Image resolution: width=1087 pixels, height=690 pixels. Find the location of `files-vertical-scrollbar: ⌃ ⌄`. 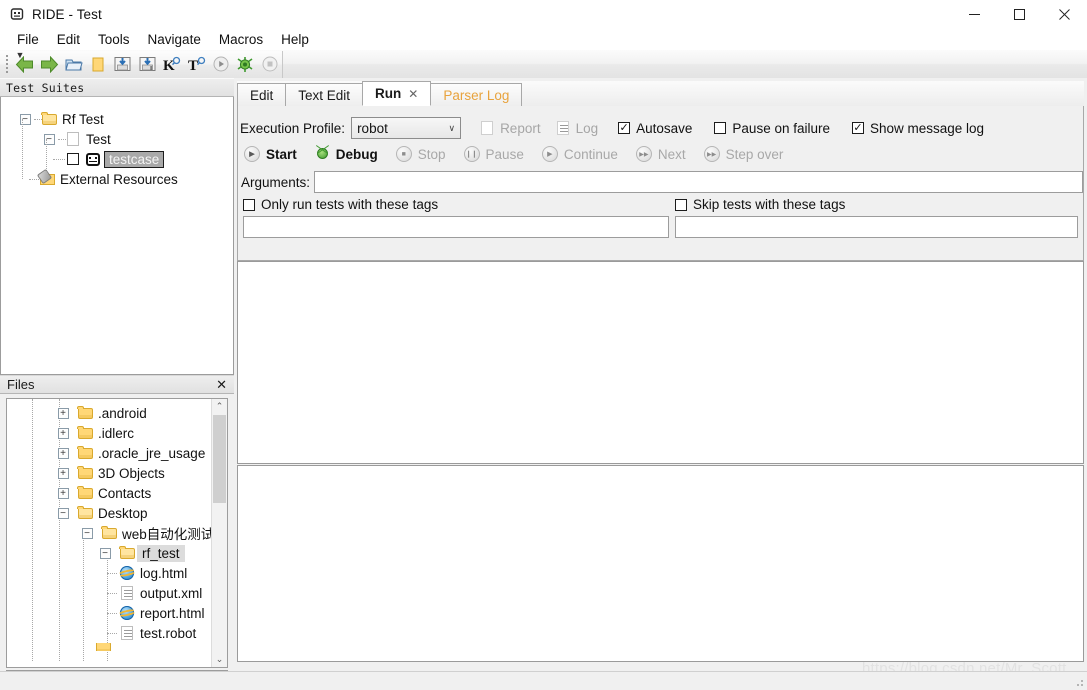

files-vertical-scrollbar: ⌃ ⌄ is located at coordinates (219, 533).